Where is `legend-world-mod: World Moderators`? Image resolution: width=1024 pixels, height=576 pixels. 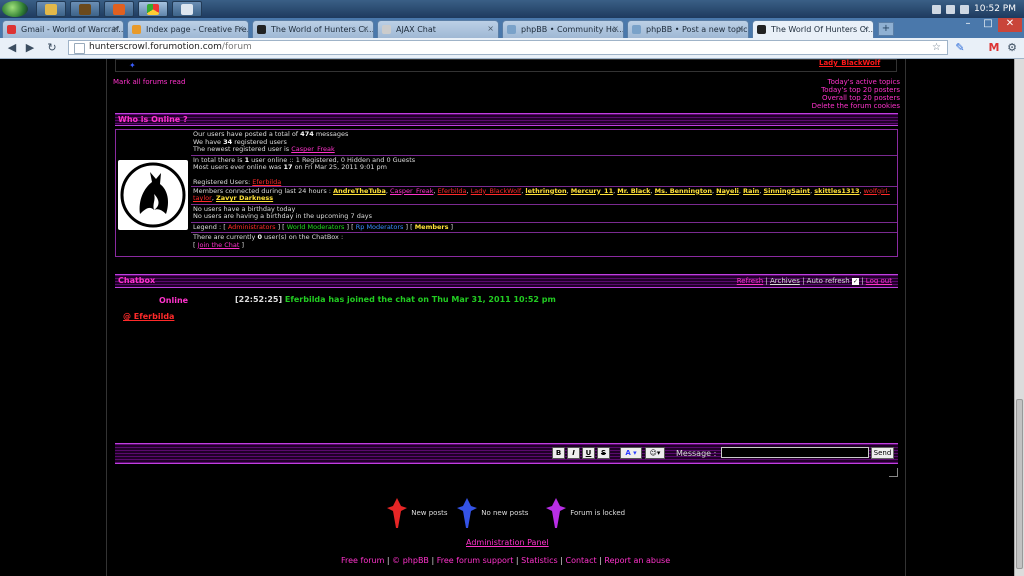
legend-world-mod: World Moderators is located at coordinates (315, 226).